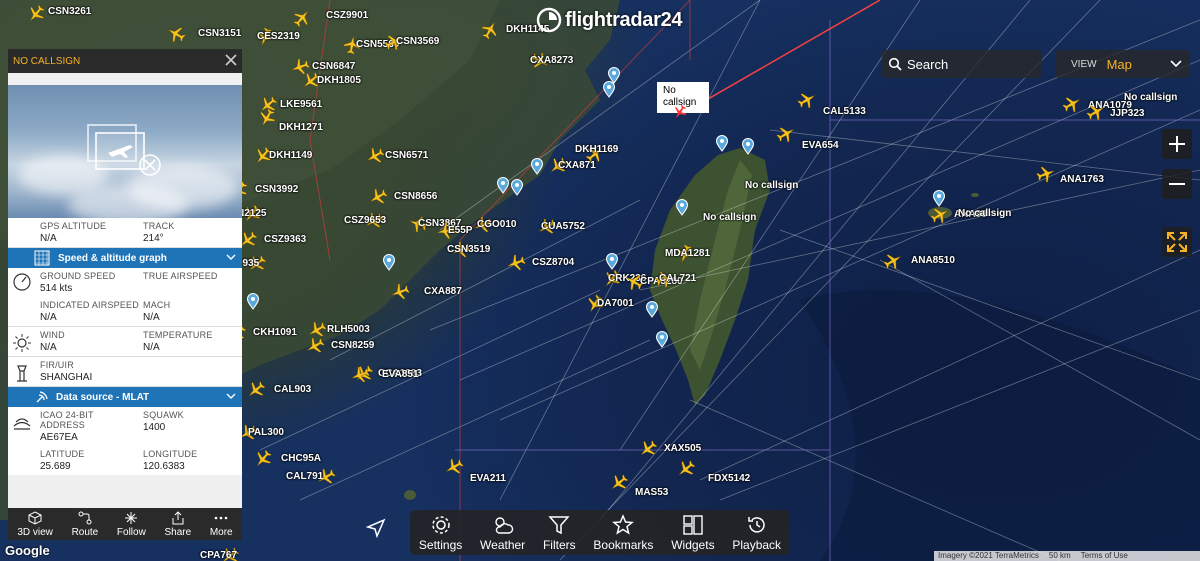  What do you see at coordinates (85, 524) in the screenshot?
I see `route-button: Route` at bounding box center [85, 524].